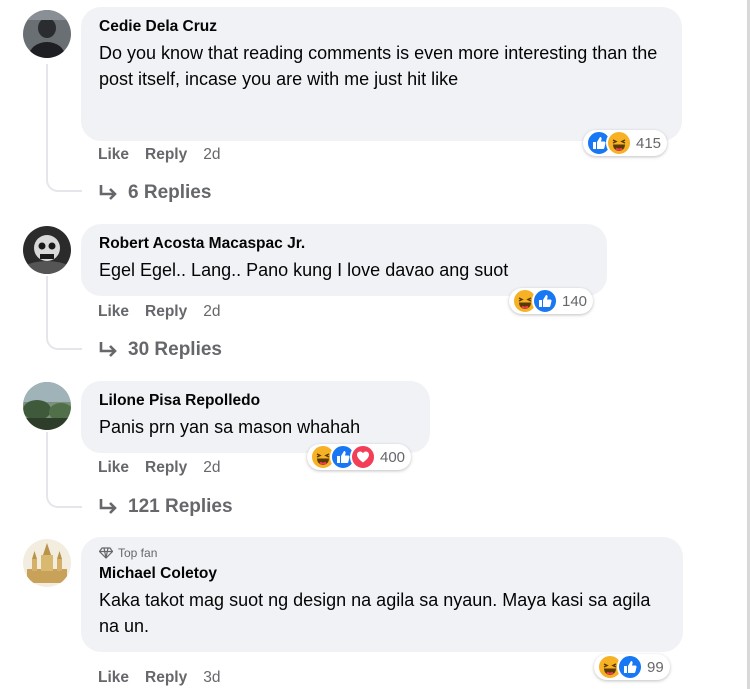 The image size is (750, 689). I want to click on comment-author: Michael Coletoy, so click(382, 574).